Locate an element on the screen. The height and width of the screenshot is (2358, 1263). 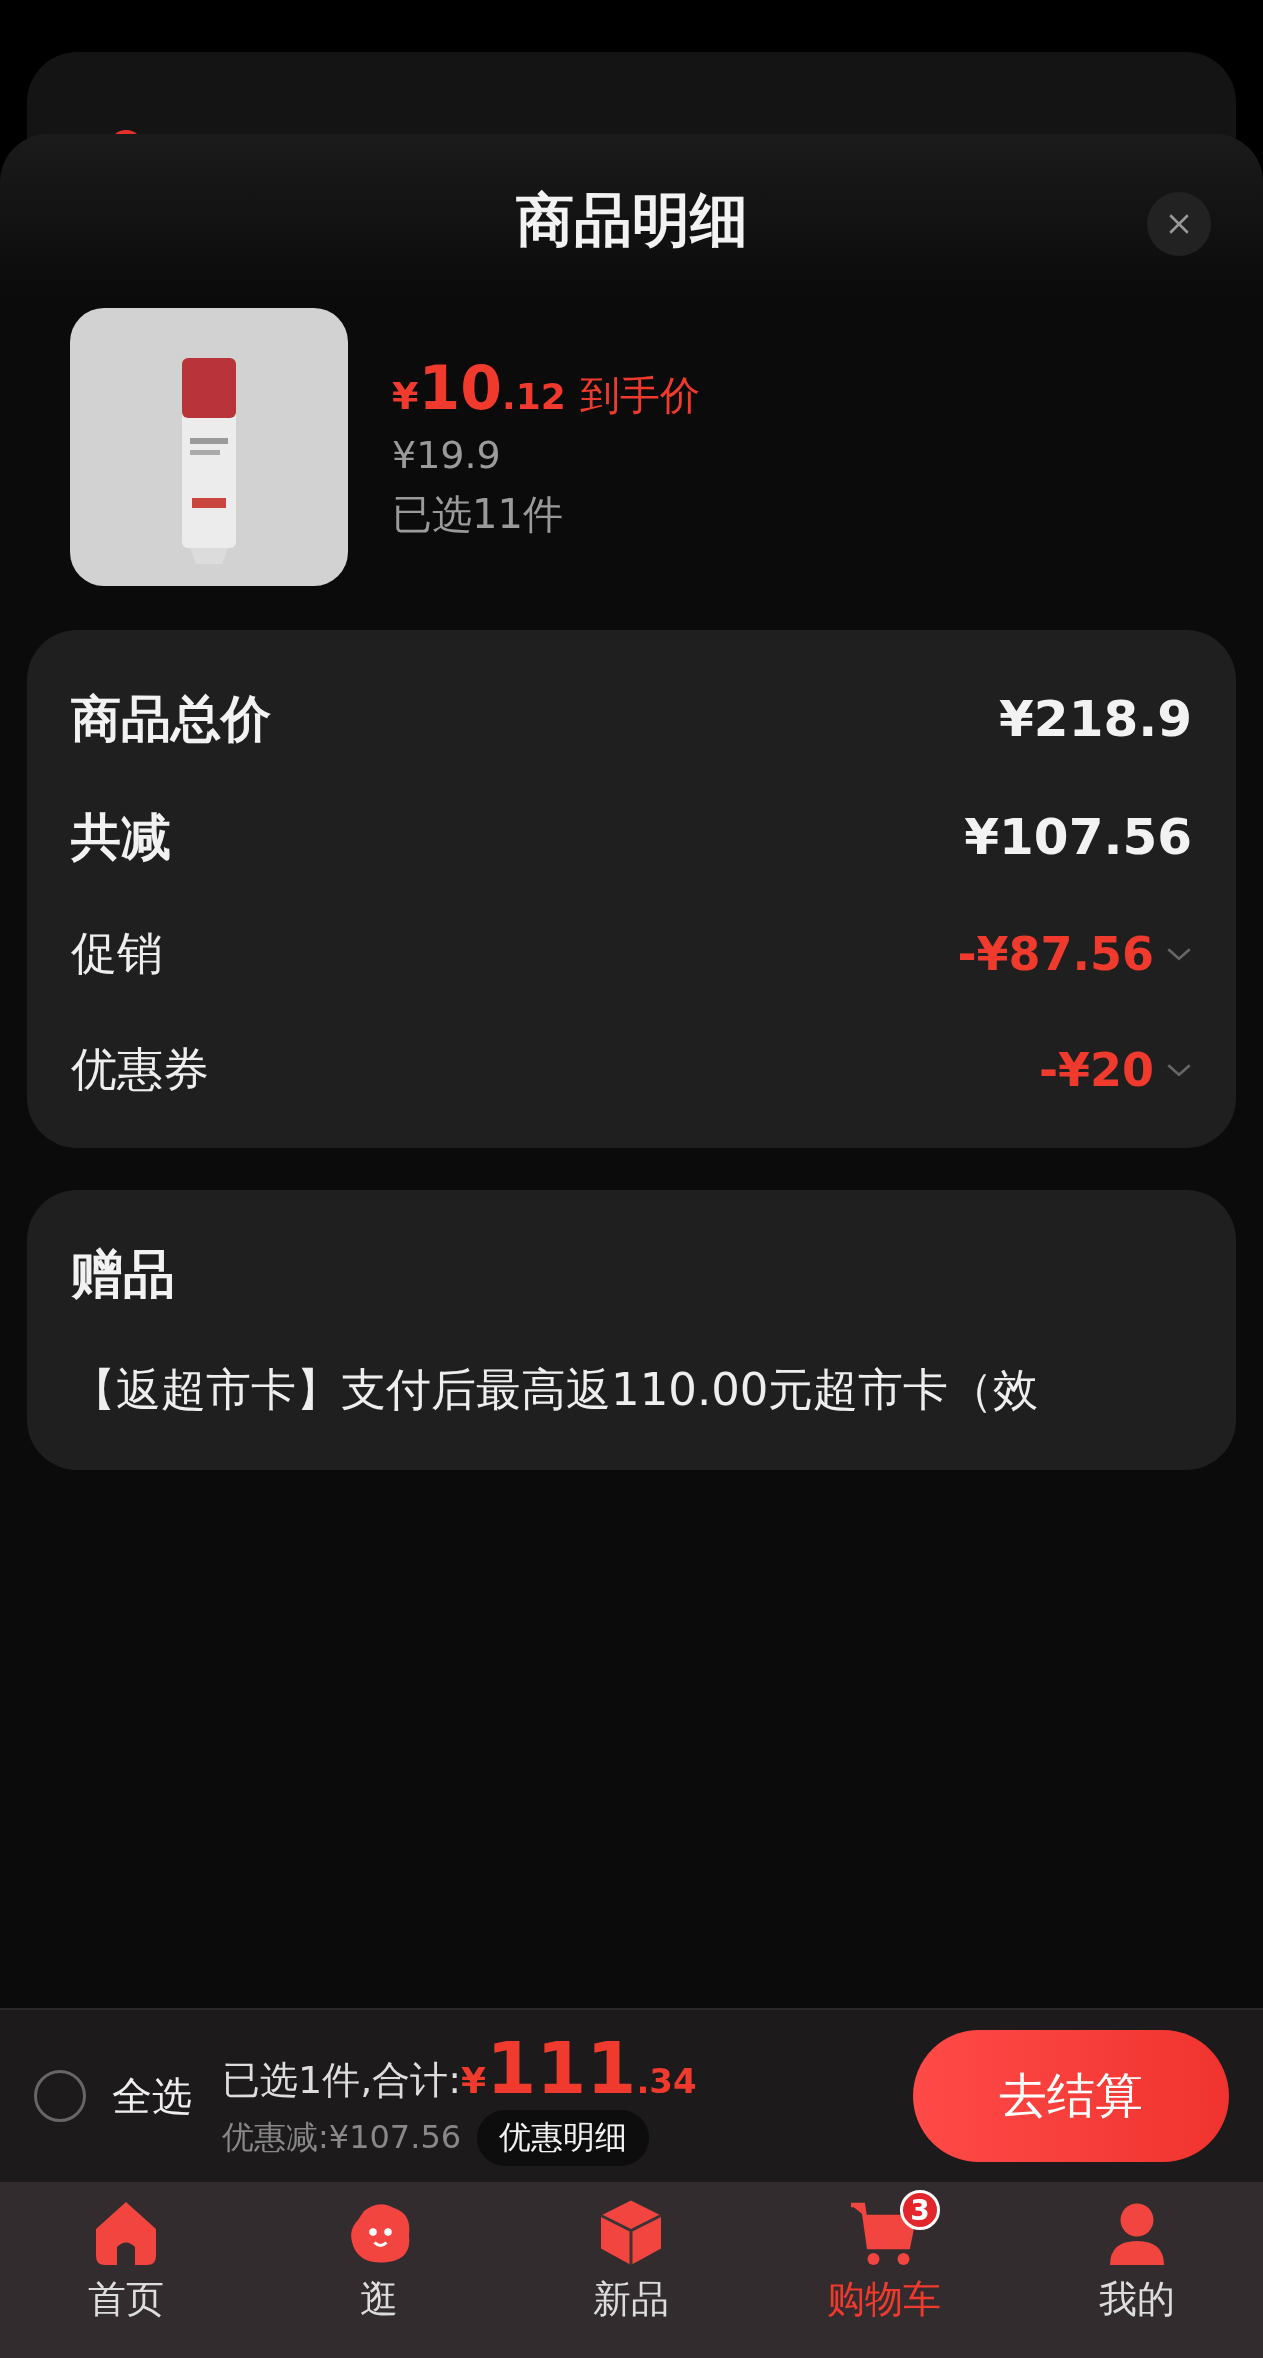
row-label: 促销 is located at coordinates (117, 953).